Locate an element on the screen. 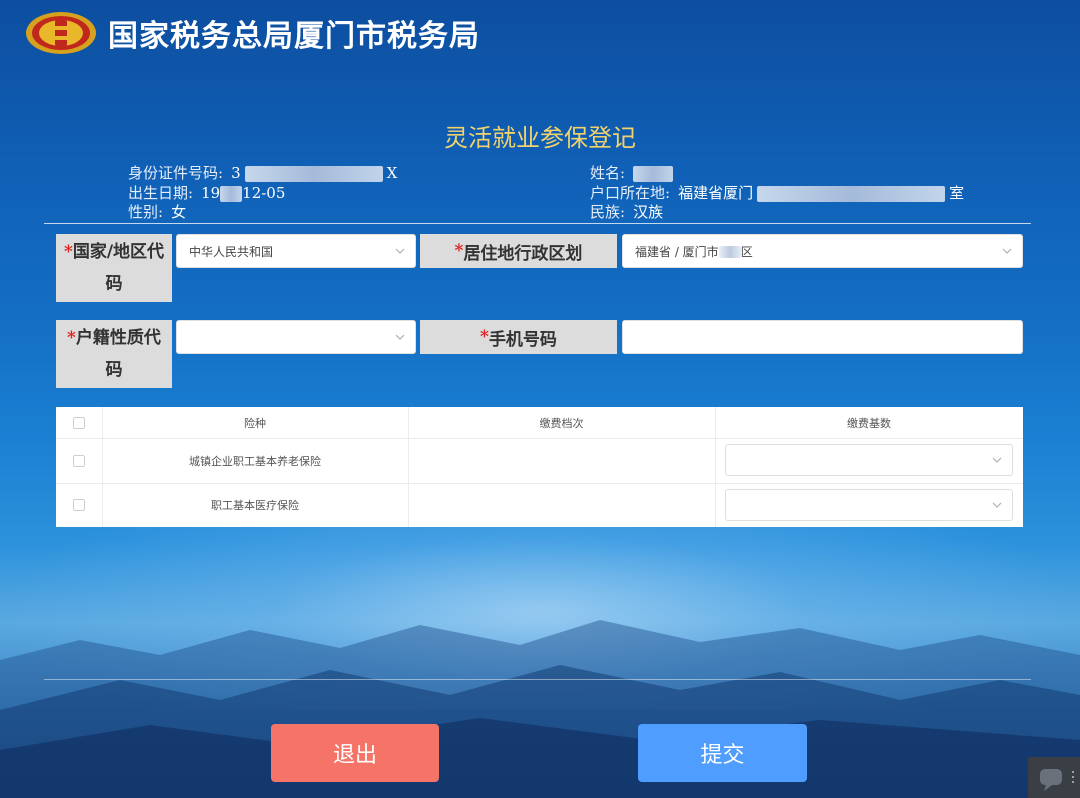 This screenshot has height=798, width=1080. address-suffix: 室 is located at coordinates (957, 192).